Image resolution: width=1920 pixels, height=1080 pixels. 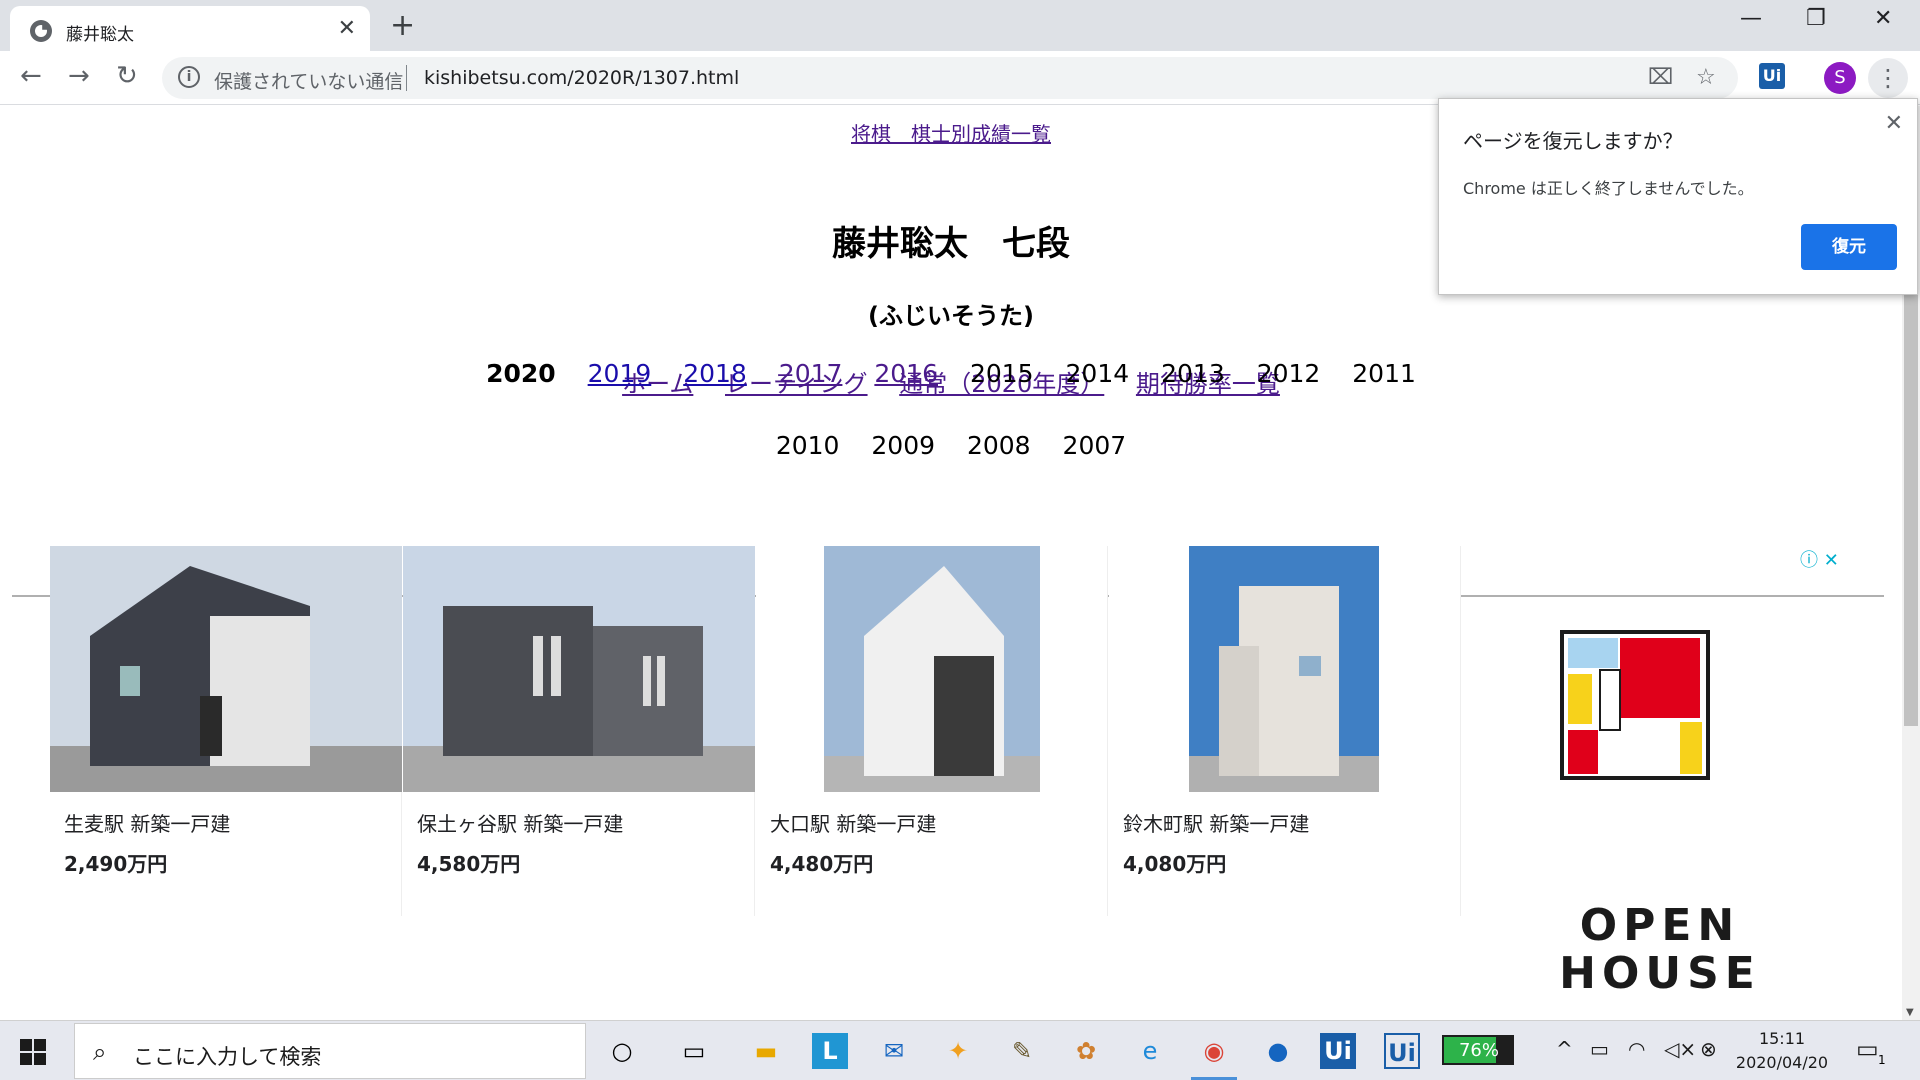 I want to click on year-2012: 2012, so click(x=1288, y=373).